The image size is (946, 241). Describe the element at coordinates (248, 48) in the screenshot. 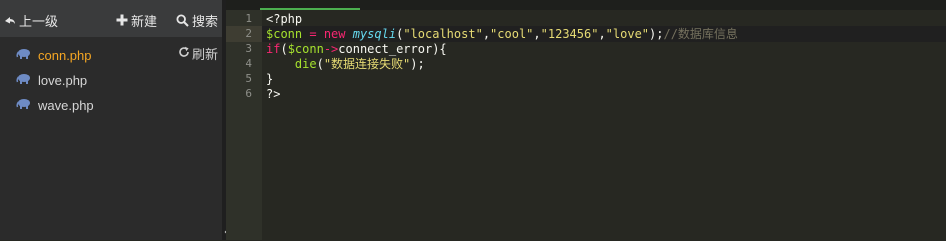

I see `line-number: 3` at that location.